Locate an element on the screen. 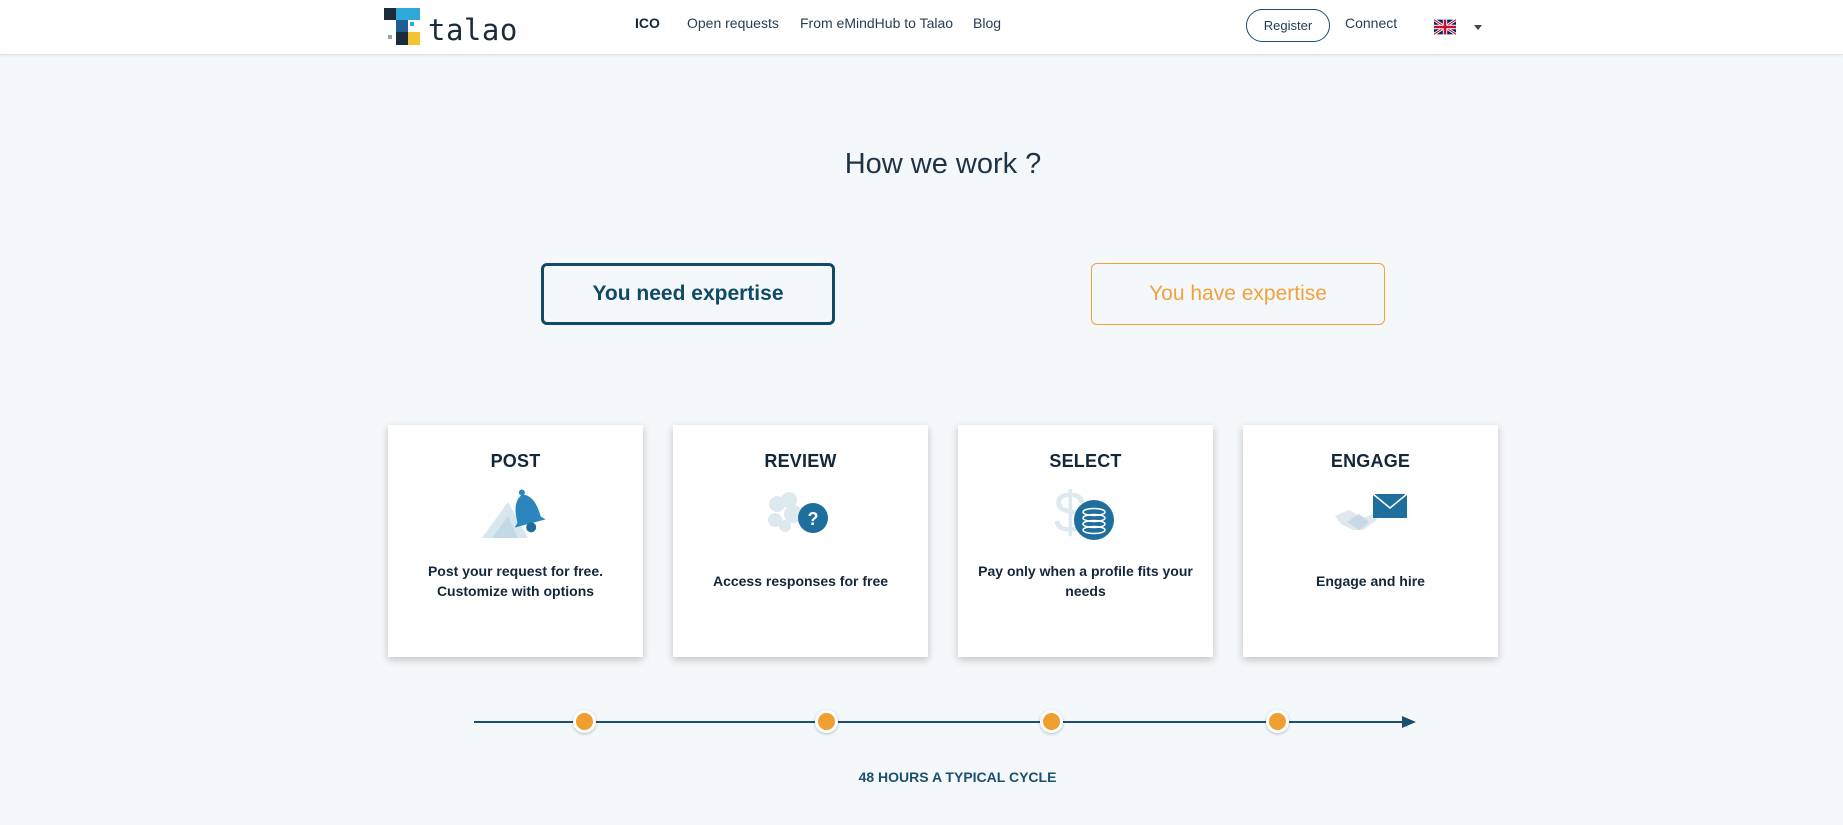 The width and height of the screenshot is (1843, 825). step-description: Access responses for free is located at coordinates (800, 581).